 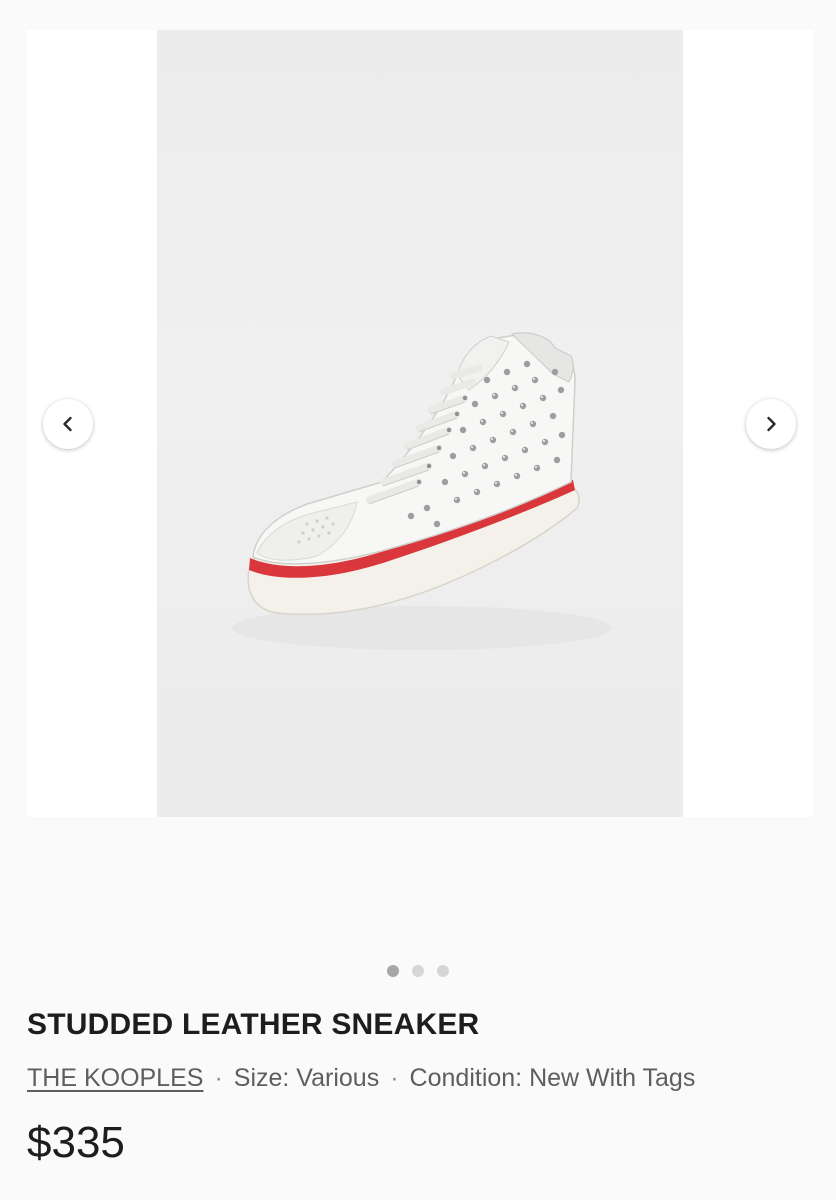 What do you see at coordinates (306, 1078) in the screenshot?
I see `product-size: Size: Various` at bounding box center [306, 1078].